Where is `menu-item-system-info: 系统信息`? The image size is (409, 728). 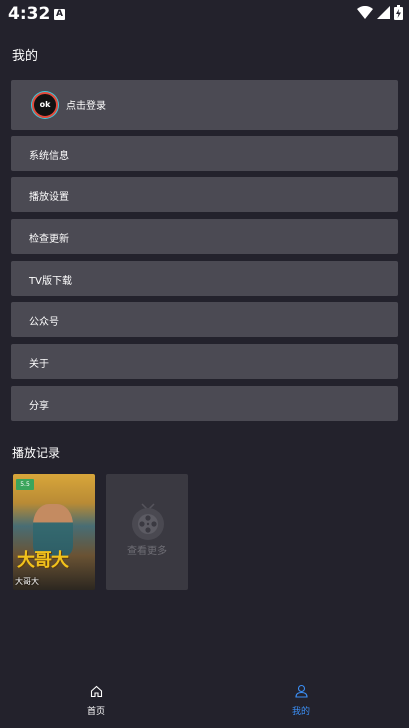 menu-item-system-info: 系统信息 is located at coordinates (204, 153).